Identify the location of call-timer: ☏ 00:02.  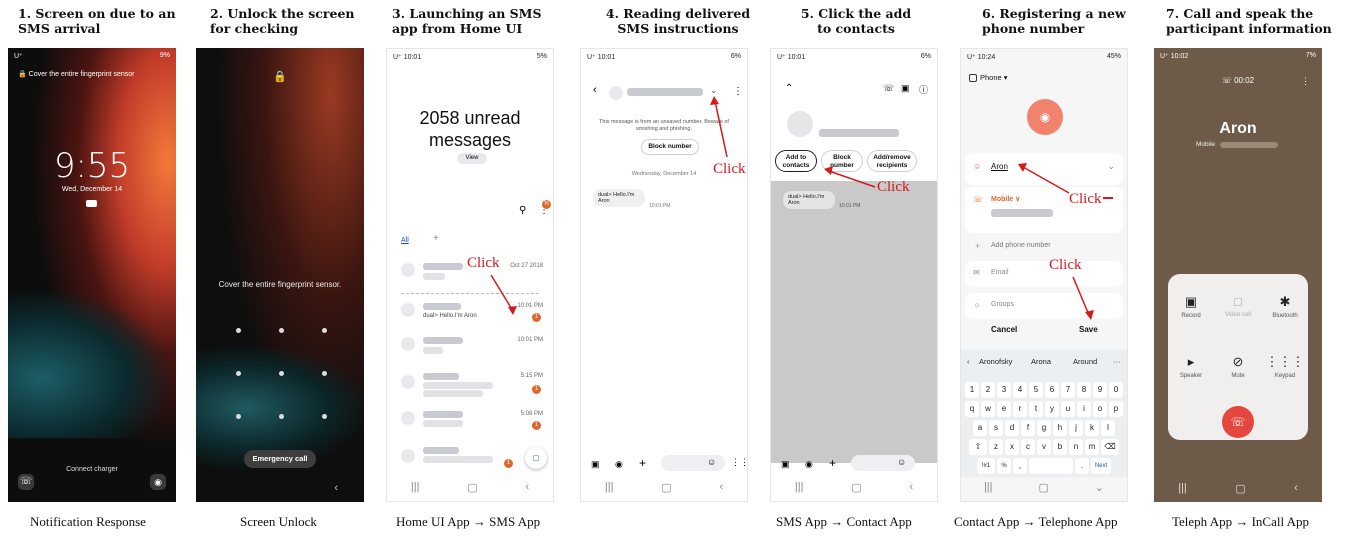
(1238, 80).